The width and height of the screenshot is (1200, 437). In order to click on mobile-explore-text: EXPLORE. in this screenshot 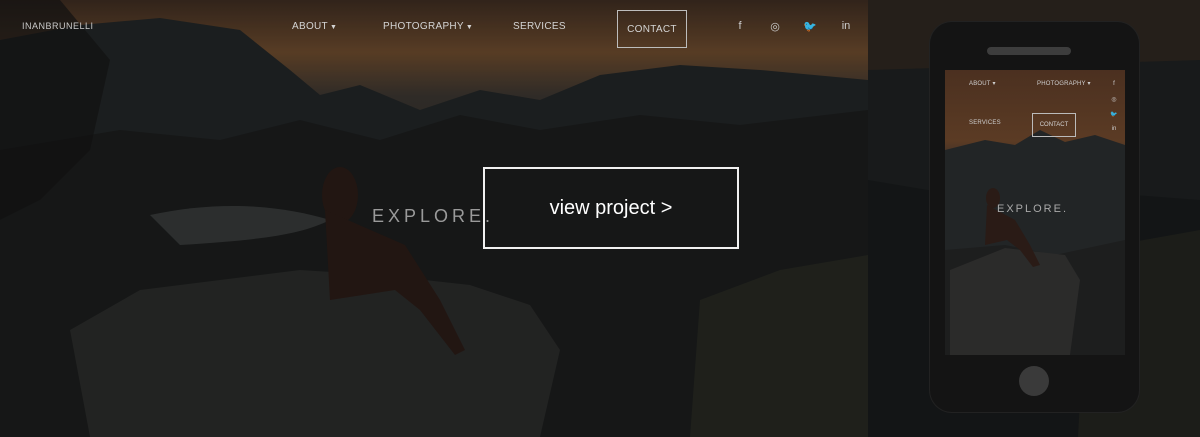, I will do `click(1033, 209)`.